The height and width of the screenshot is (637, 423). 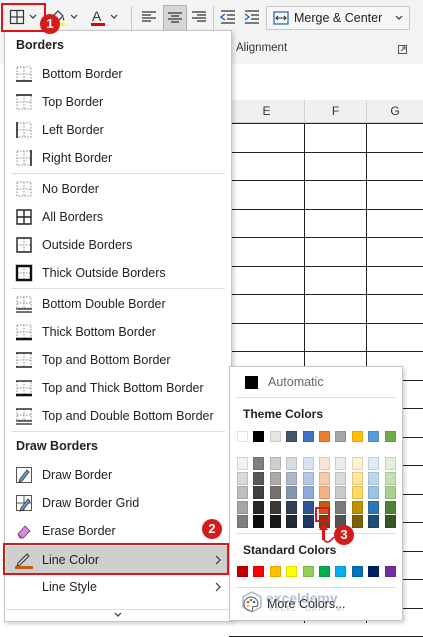 What do you see at coordinates (103, 17) in the screenshot?
I see `font-color-button: A` at bounding box center [103, 17].